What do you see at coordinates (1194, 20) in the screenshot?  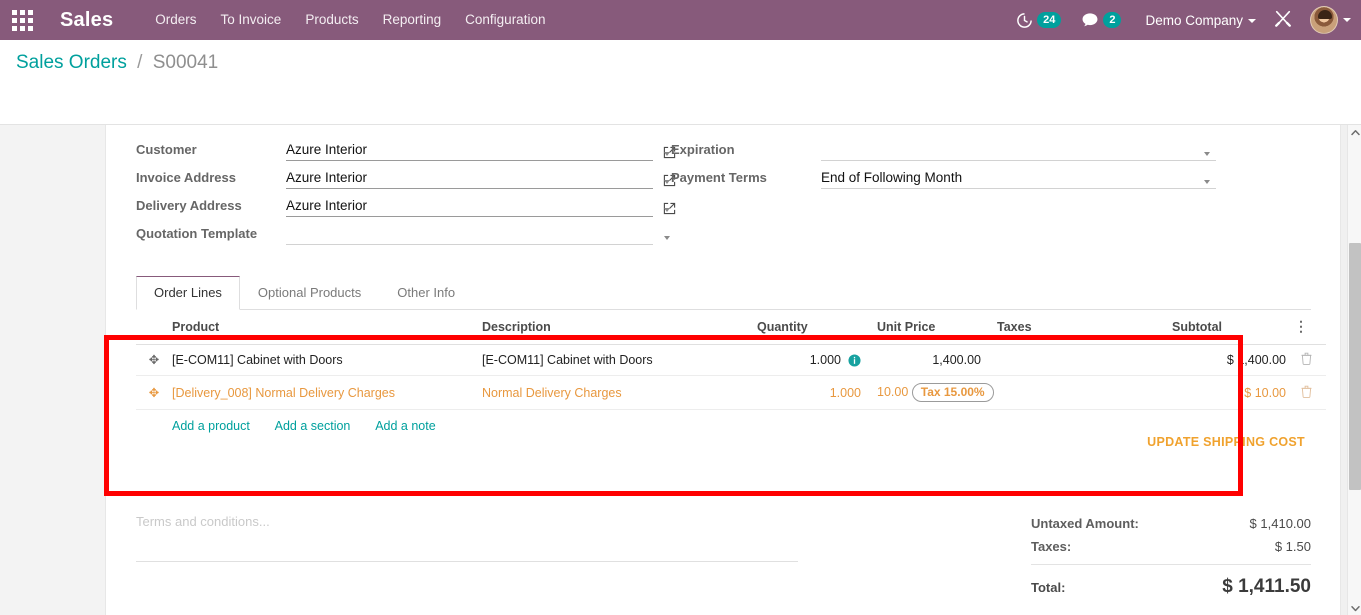 I see `company-name: Demo Company` at bounding box center [1194, 20].